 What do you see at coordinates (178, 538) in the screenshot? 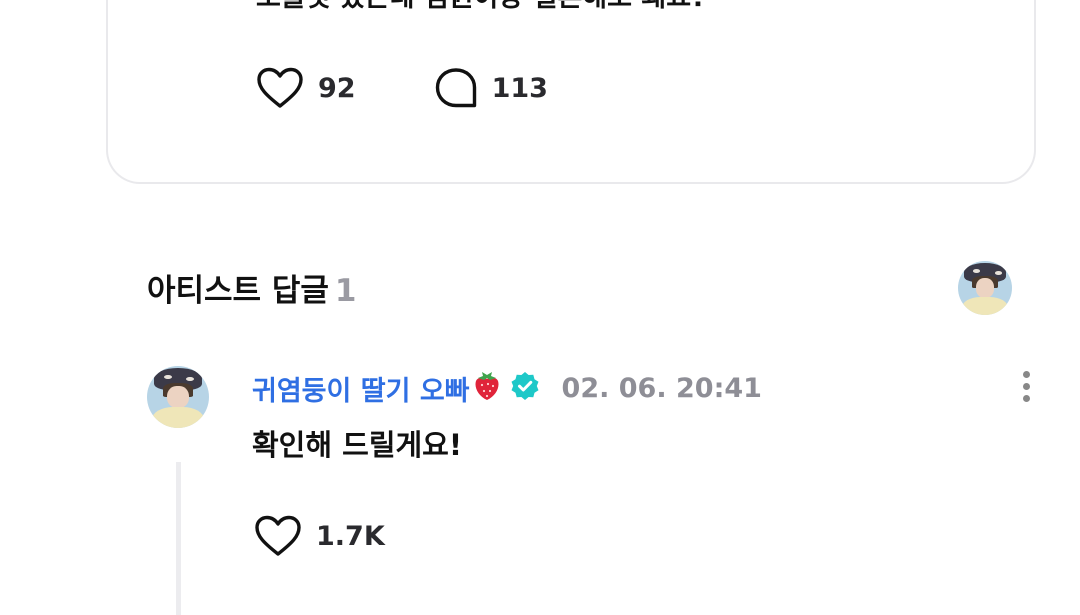
I see `thread-line` at bounding box center [178, 538].